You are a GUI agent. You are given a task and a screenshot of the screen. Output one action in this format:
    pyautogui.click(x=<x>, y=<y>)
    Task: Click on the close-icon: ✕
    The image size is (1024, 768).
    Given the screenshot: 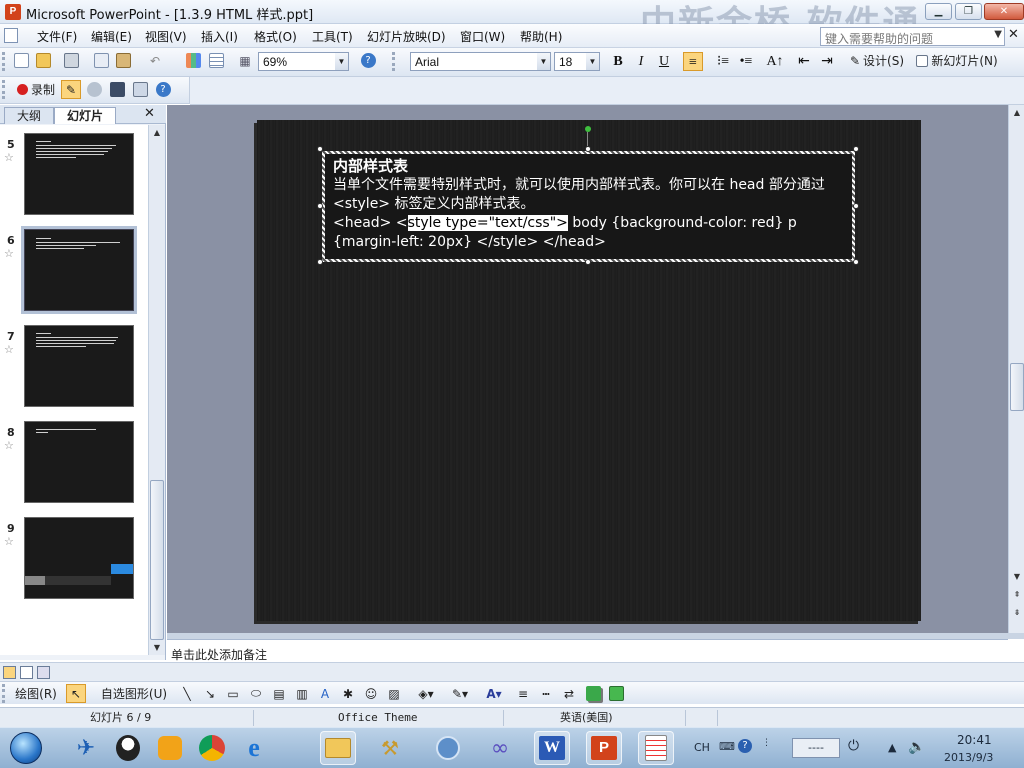 What is the action you would take?
    pyautogui.click(x=149, y=113)
    